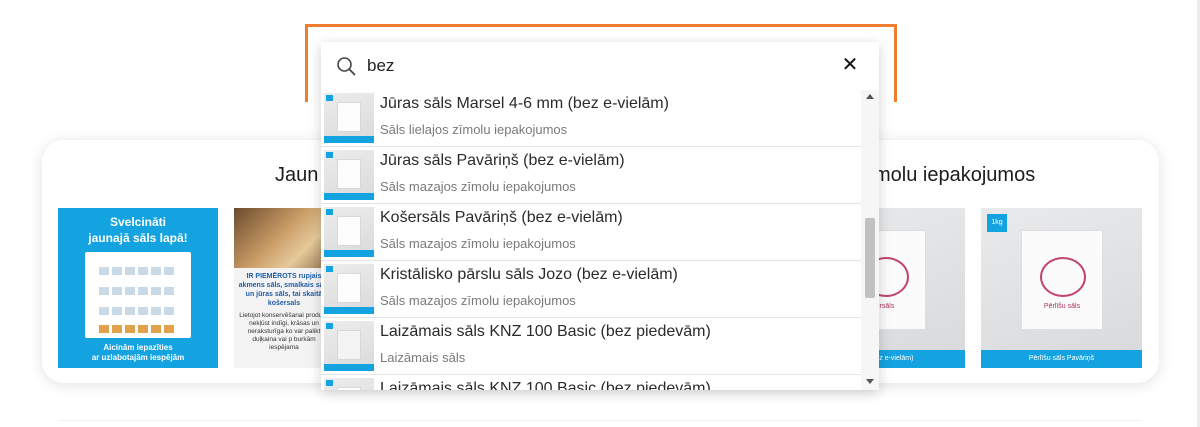 This screenshot has height=427, width=1200. What do you see at coordinates (597, 66) in the screenshot?
I see `search-input` at bounding box center [597, 66].